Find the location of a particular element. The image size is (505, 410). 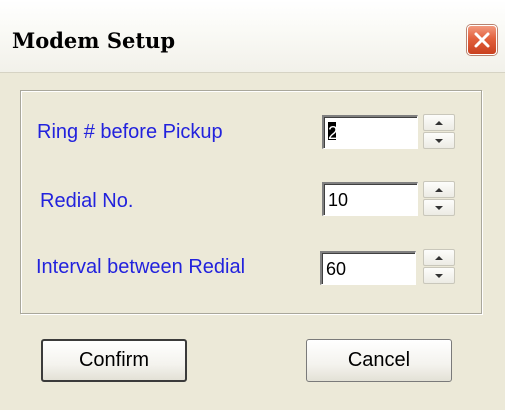

interval-spin-down-button is located at coordinates (439, 275).